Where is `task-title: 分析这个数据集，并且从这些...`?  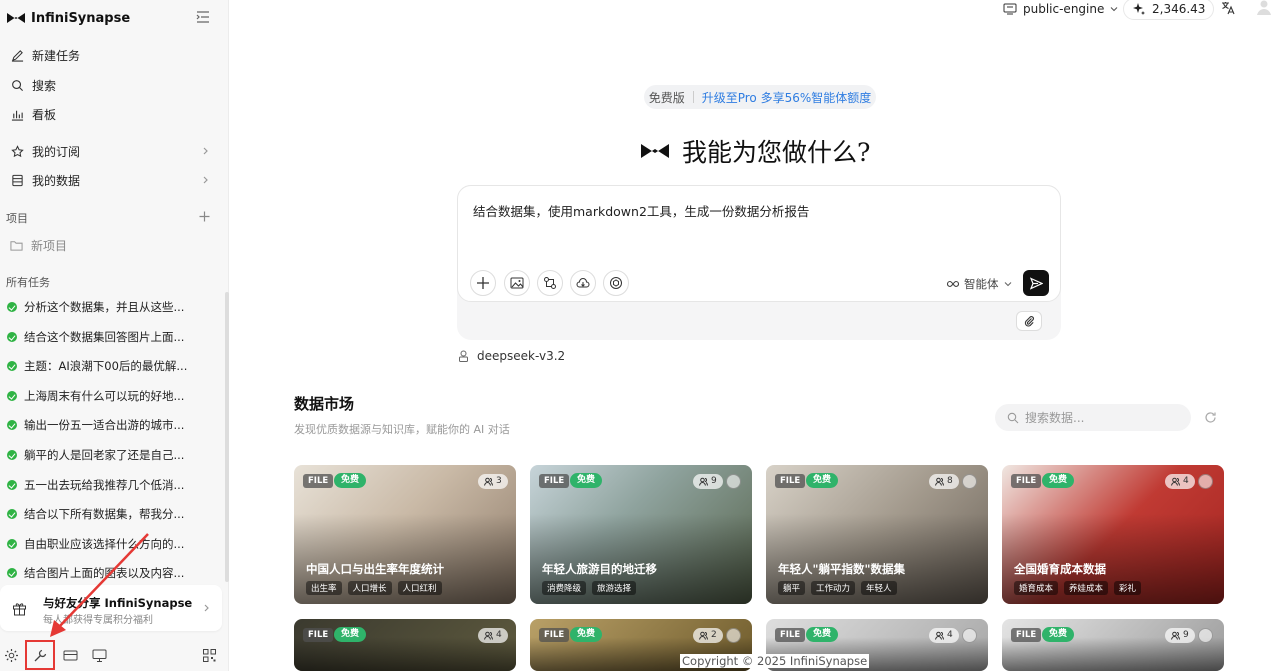
task-title: 分析这个数据集，并且从这些... is located at coordinates (104, 307).